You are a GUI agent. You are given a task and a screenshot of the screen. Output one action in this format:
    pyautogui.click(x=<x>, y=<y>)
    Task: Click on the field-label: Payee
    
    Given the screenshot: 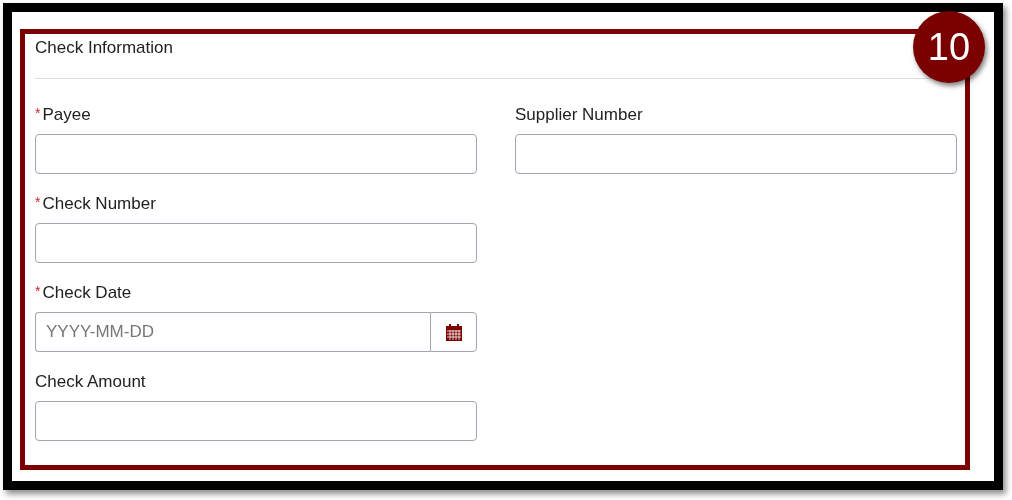 What is the action you would take?
    pyautogui.click(x=66, y=115)
    